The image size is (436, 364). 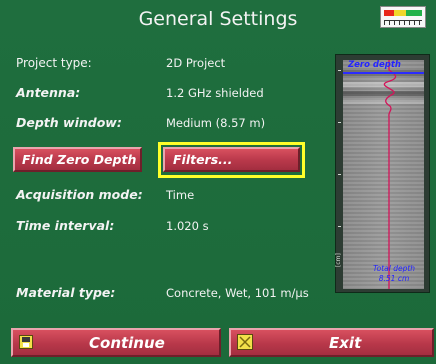 I want to click on battery-bar-red, so click(x=389, y=13).